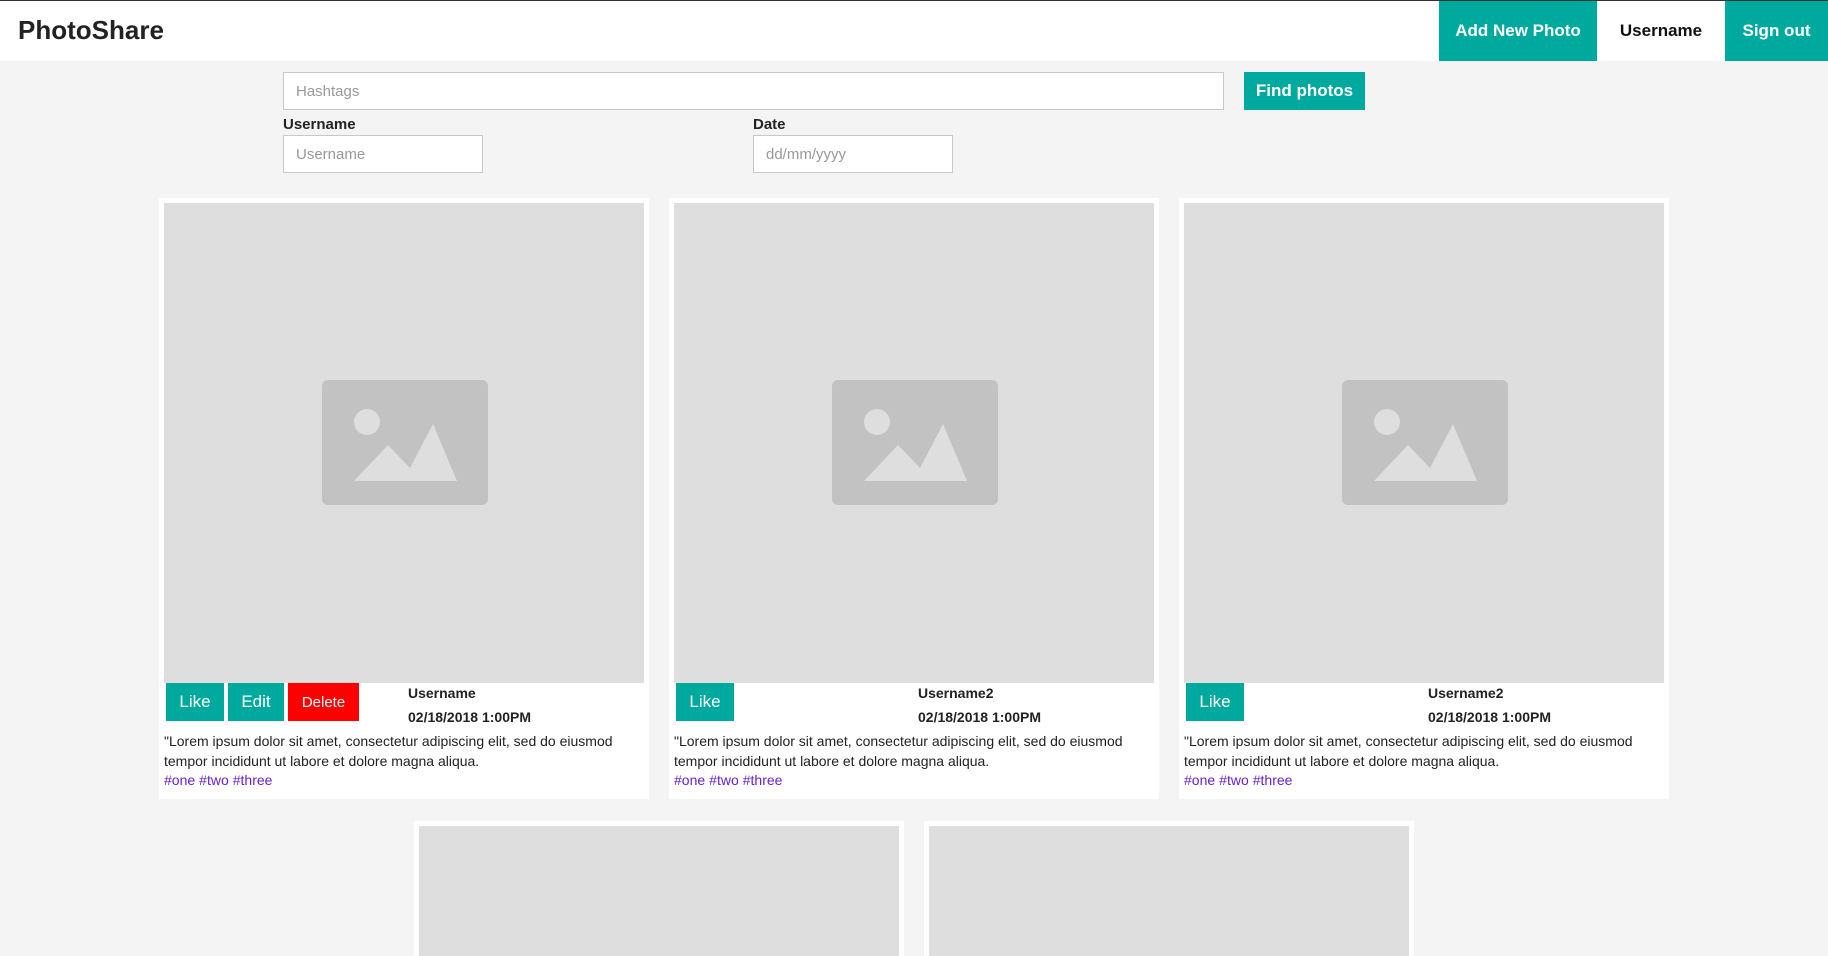 Image resolution: width=1828 pixels, height=956 pixels. I want to click on username-filter-label: Username, so click(319, 124).